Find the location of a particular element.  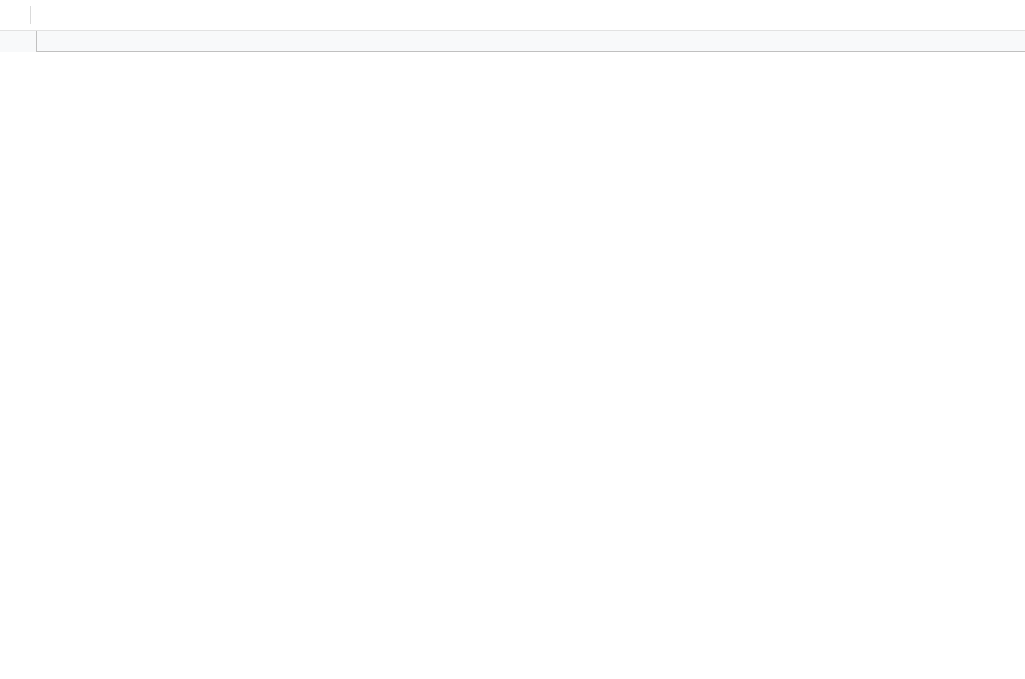

formula-bar is located at coordinates (512, 15).